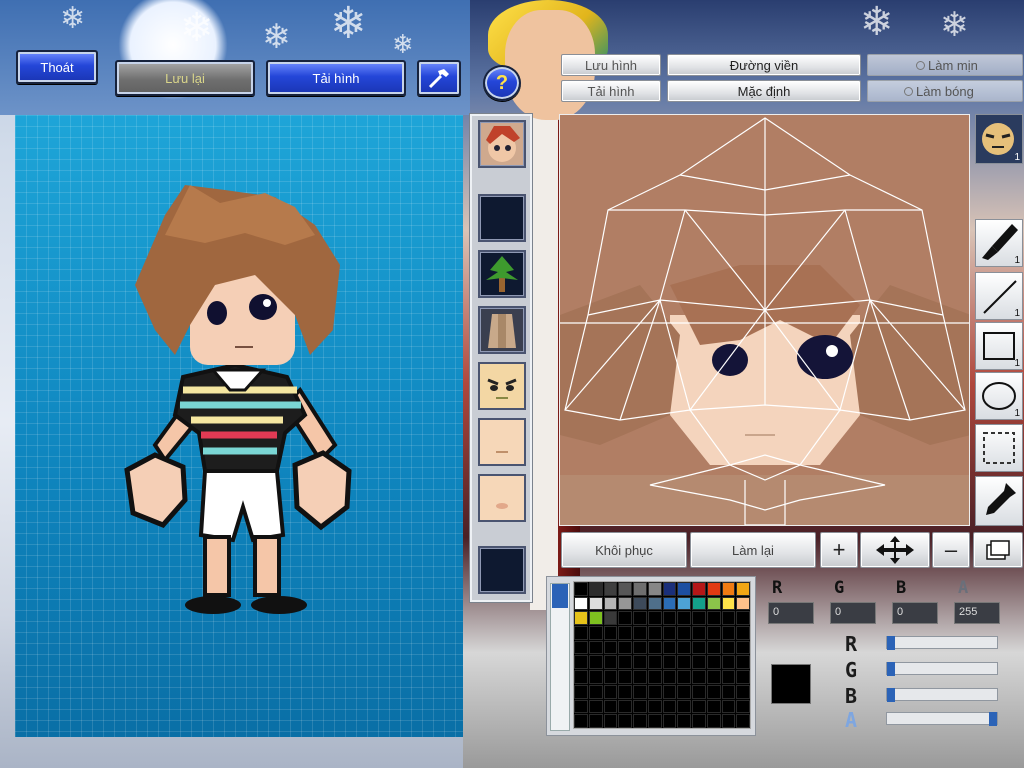  What do you see at coordinates (942, 695) in the screenshot?
I see `b-slider` at bounding box center [942, 695].